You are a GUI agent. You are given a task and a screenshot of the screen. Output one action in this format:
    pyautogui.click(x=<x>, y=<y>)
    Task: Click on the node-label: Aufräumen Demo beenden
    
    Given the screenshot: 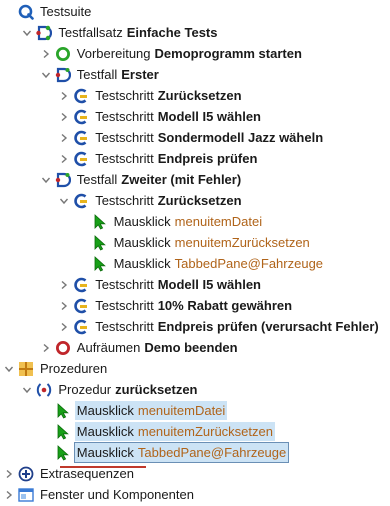 What is the action you would take?
    pyautogui.click(x=157, y=347)
    